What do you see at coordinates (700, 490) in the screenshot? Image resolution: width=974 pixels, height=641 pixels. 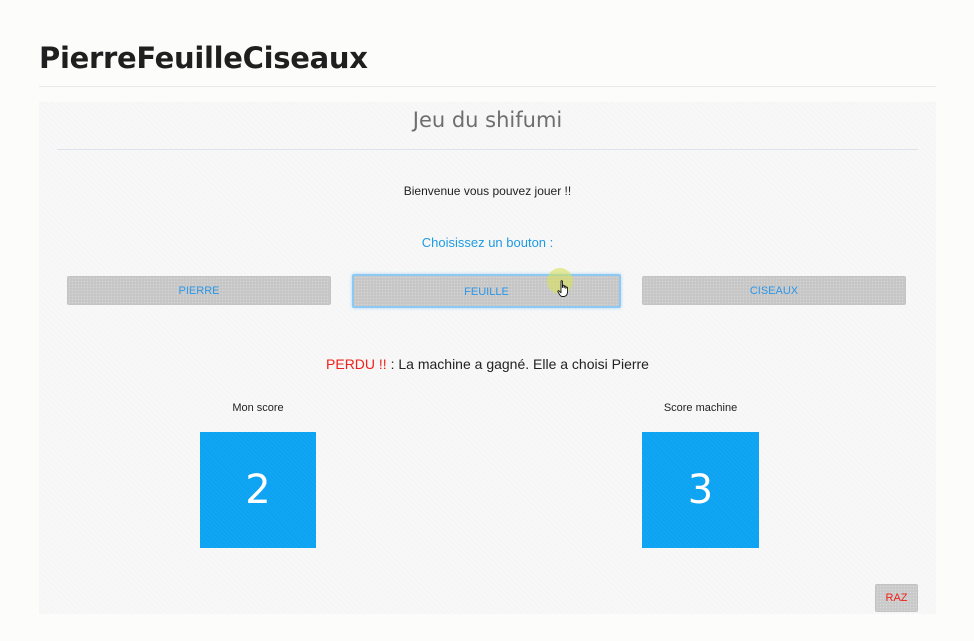 I see `machine-score-value: 3` at bounding box center [700, 490].